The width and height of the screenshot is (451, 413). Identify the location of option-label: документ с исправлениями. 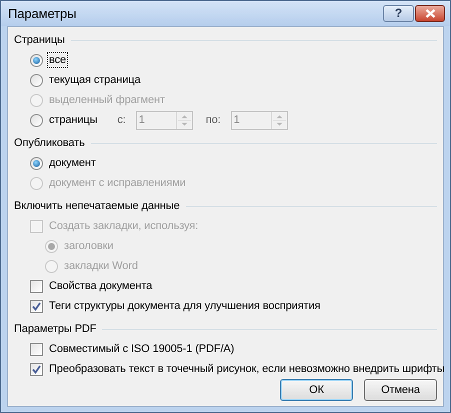
(117, 183).